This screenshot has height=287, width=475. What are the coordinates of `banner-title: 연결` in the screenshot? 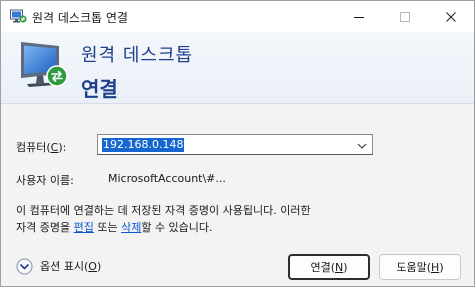 It's located at (99, 89).